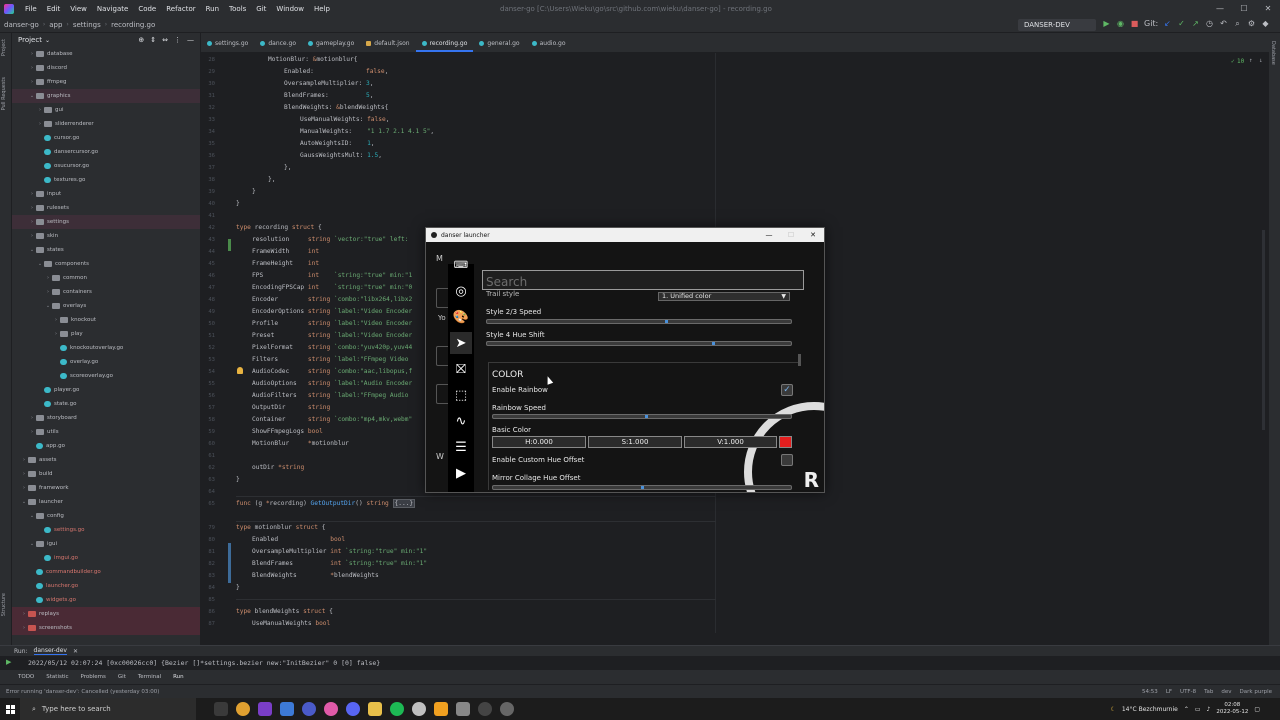 The image size is (1280, 720). What do you see at coordinates (55, 25) in the screenshot?
I see `breadcrumb-app: app` at bounding box center [55, 25].